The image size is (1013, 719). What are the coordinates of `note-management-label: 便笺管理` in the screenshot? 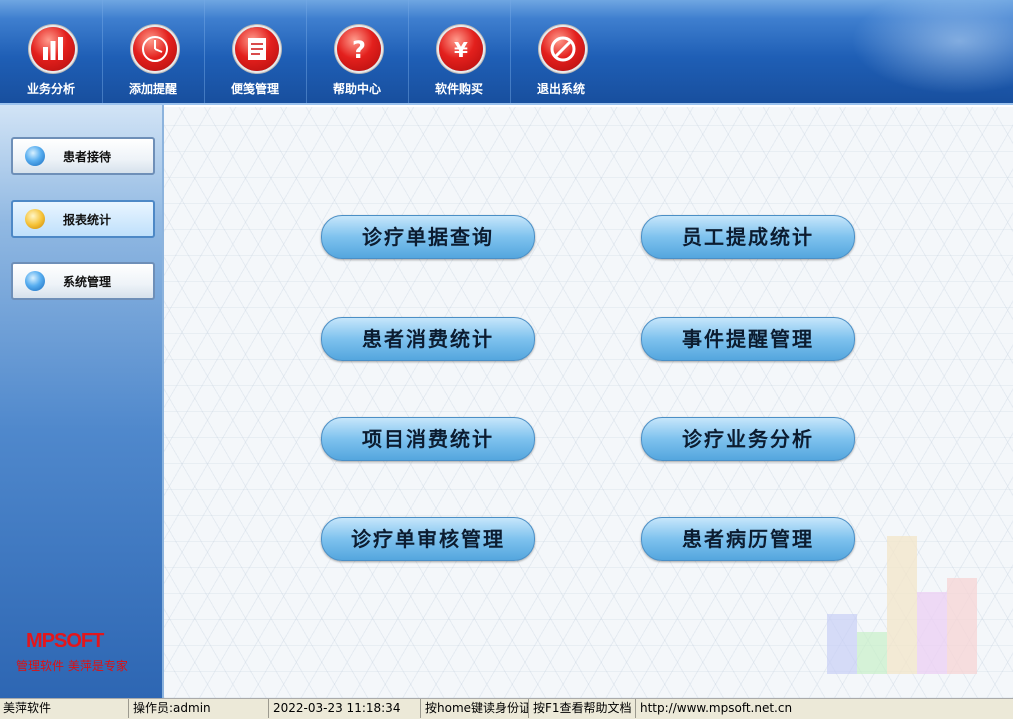 It's located at (254, 89).